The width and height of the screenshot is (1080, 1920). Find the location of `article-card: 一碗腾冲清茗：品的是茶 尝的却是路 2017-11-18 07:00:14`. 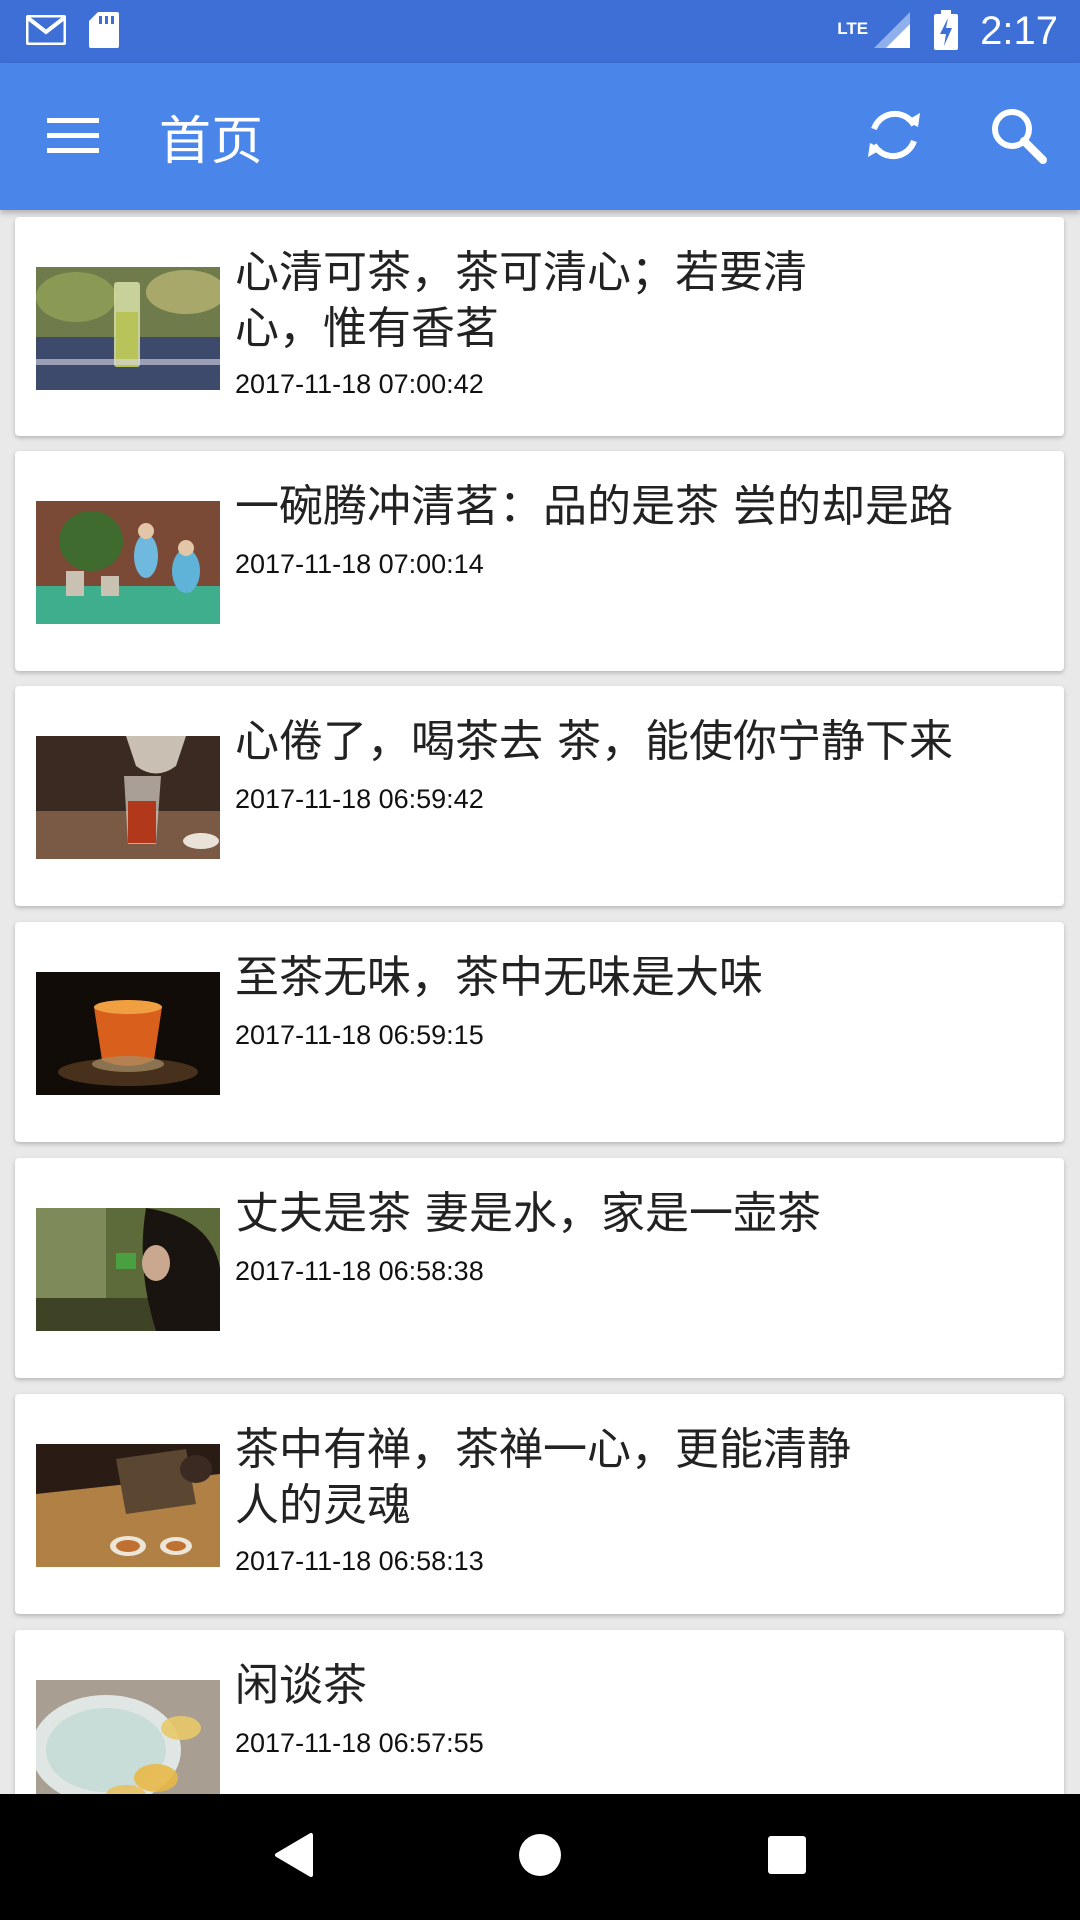

article-card: 一碗腾冲清茗：品的是茶 尝的却是路 2017-11-18 07:00:14 is located at coordinates (539, 561).